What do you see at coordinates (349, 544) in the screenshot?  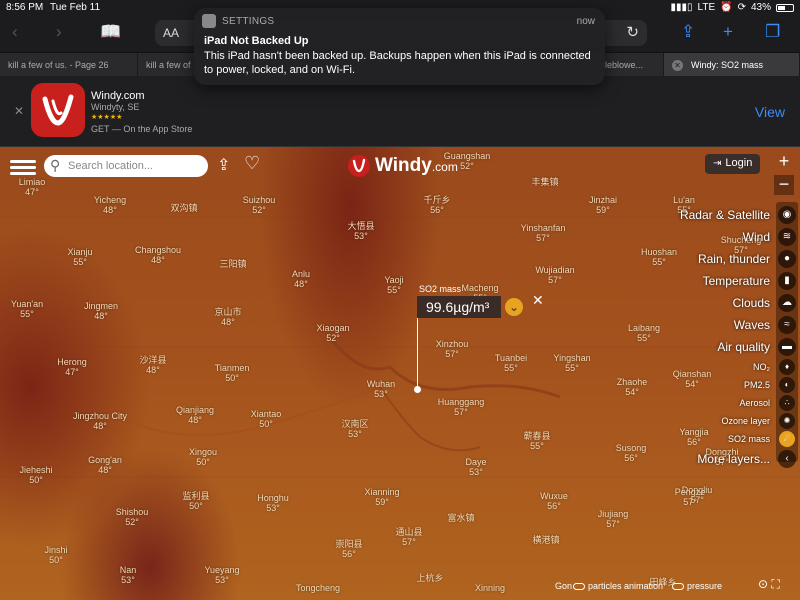 I see `city-name: 崇阳县` at bounding box center [349, 544].